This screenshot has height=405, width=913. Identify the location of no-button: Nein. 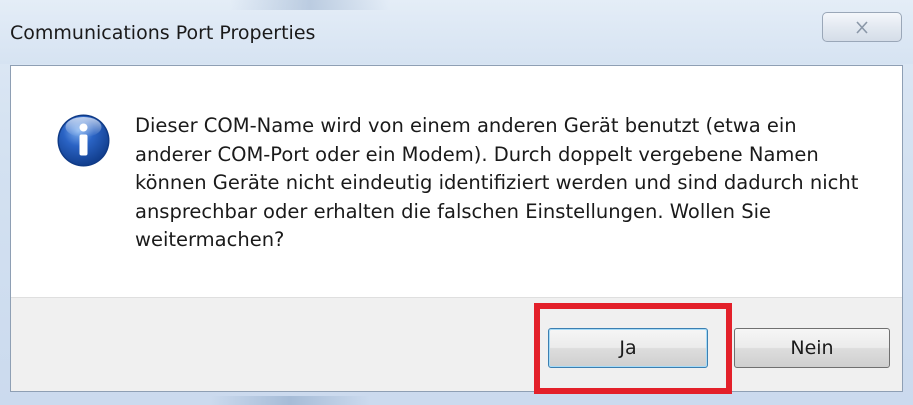
(812, 348).